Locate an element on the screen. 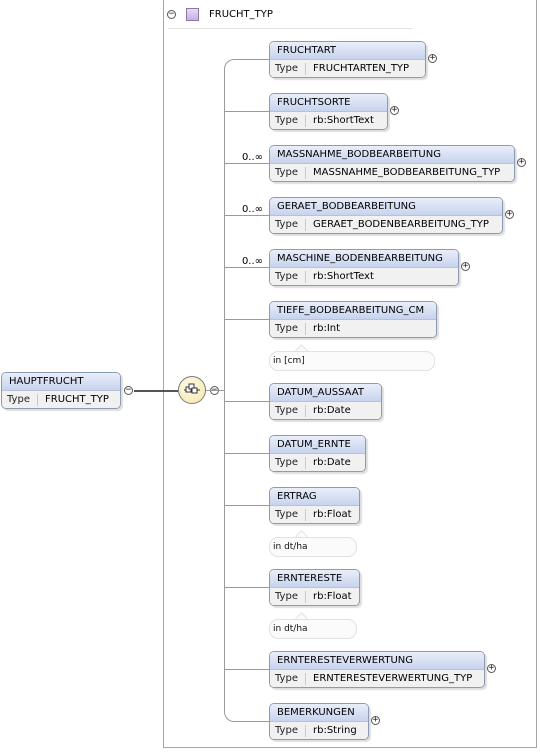  element-type-row: Type MASSNAHME_BODBEARBEITUNG_TYP is located at coordinates (392, 172).